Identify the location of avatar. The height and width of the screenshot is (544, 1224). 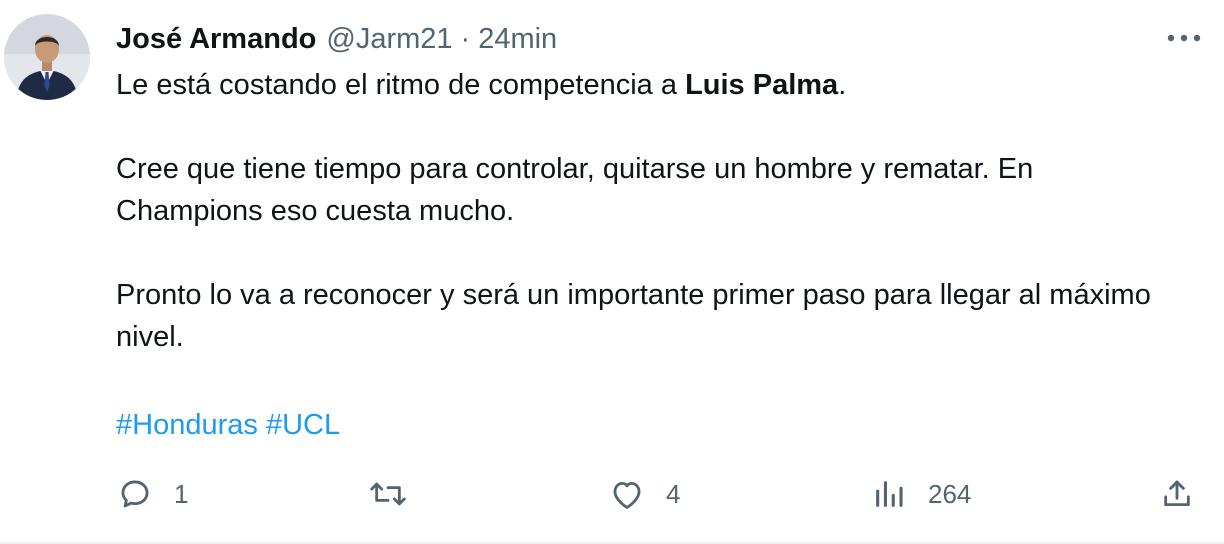
(47, 57).